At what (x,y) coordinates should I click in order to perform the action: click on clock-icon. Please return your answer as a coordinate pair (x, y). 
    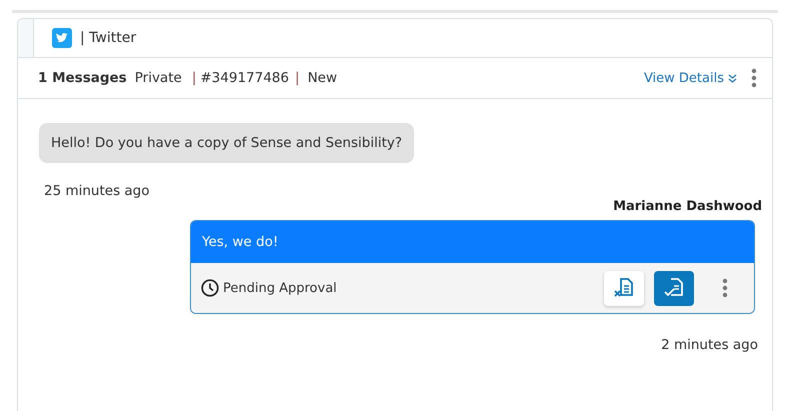
    Looking at the image, I should click on (210, 288).